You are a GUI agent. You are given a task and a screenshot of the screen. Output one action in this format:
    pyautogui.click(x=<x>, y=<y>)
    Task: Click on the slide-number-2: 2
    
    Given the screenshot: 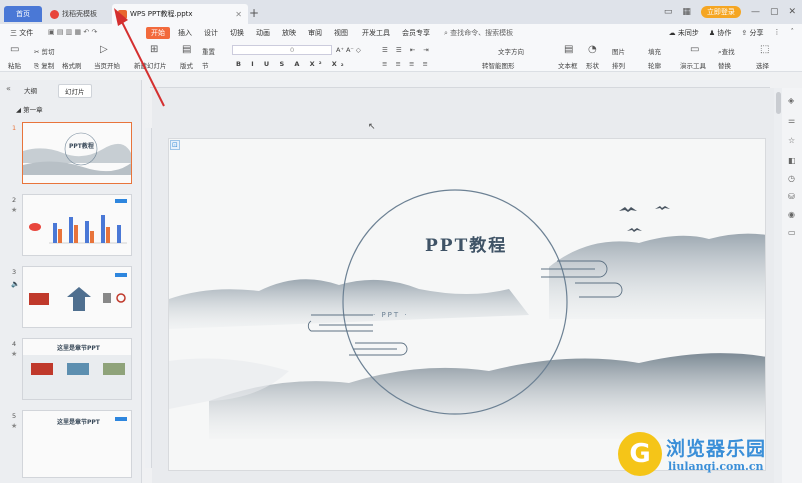 What is the action you would take?
    pyautogui.click(x=14, y=200)
    